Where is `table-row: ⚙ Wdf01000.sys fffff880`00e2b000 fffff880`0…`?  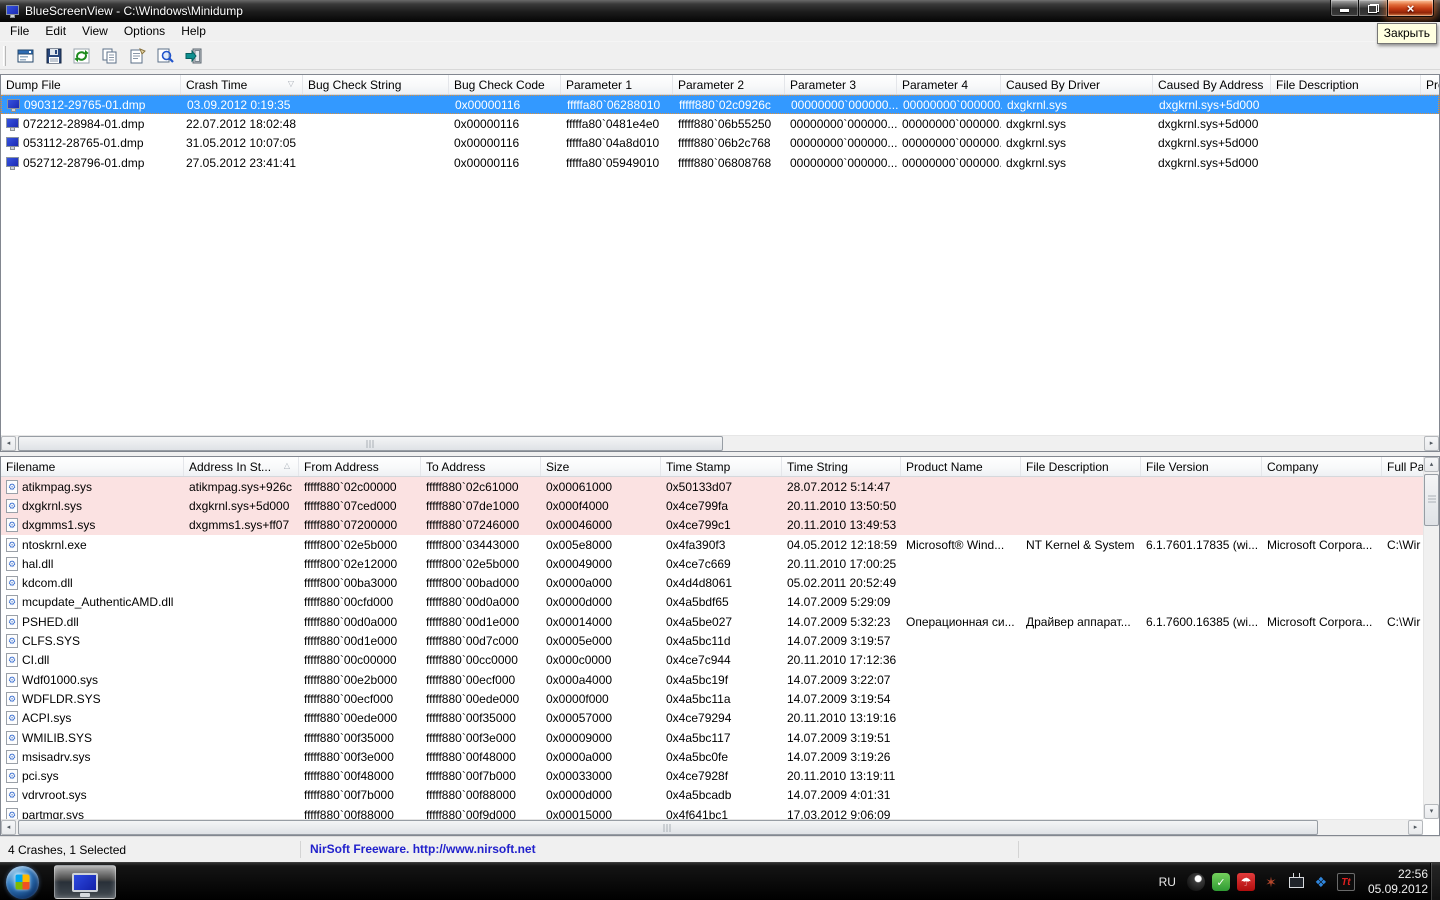
table-row: ⚙ Wdf01000.sys fffff880`00e2b000 fffff880`0… is located at coordinates (712, 679).